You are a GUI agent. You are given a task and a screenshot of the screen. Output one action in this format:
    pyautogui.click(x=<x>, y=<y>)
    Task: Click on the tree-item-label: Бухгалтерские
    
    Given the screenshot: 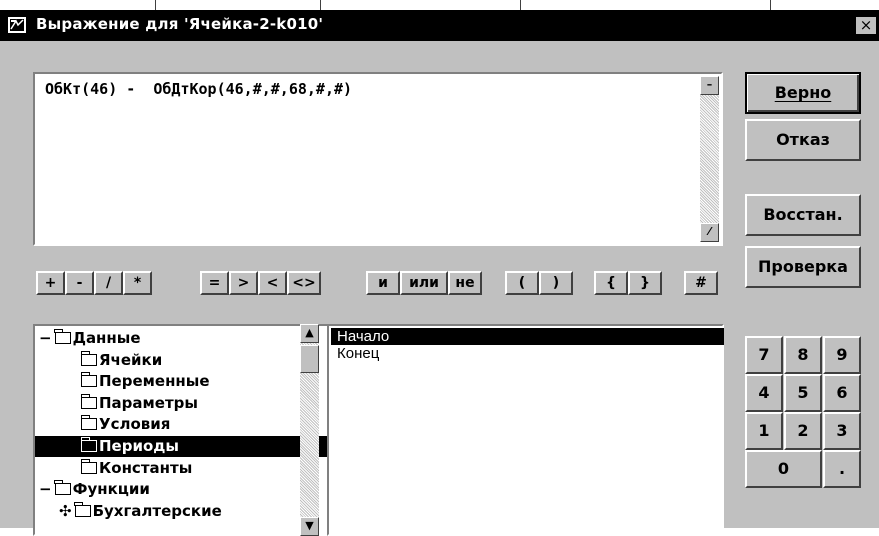 What is the action you would take?
    pyautogui.click(x=157, y=510)
    